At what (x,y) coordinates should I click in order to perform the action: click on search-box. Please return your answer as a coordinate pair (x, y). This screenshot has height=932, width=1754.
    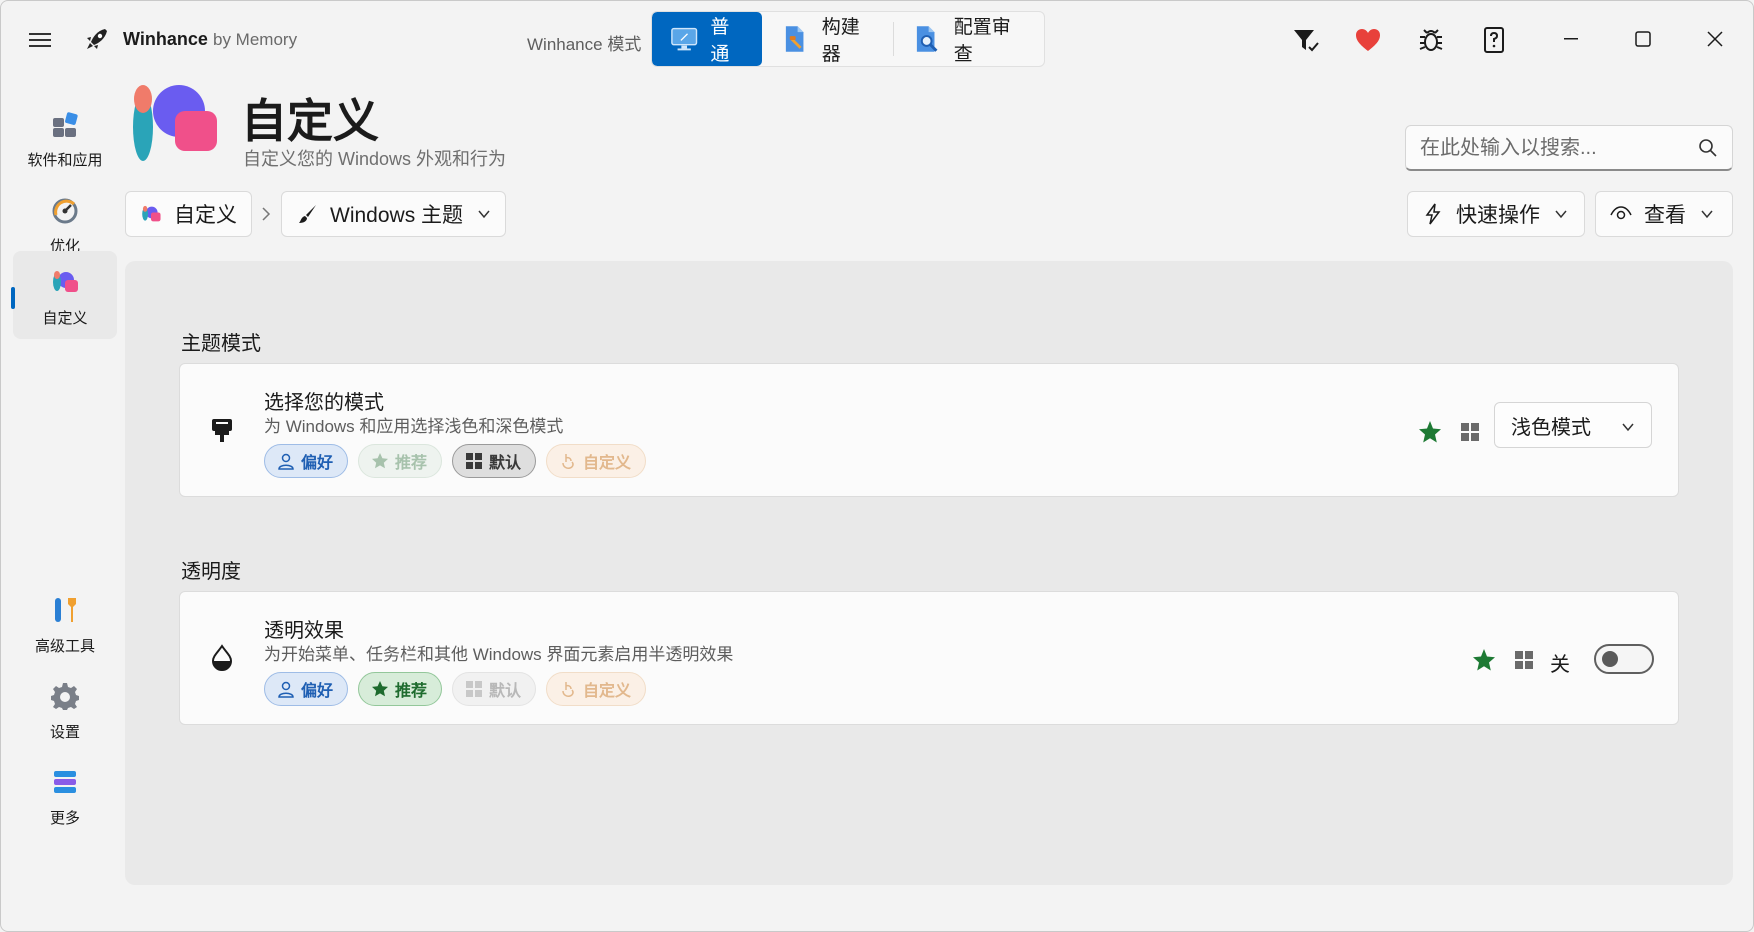
    Looking at the image, I should click on (1569, 148).